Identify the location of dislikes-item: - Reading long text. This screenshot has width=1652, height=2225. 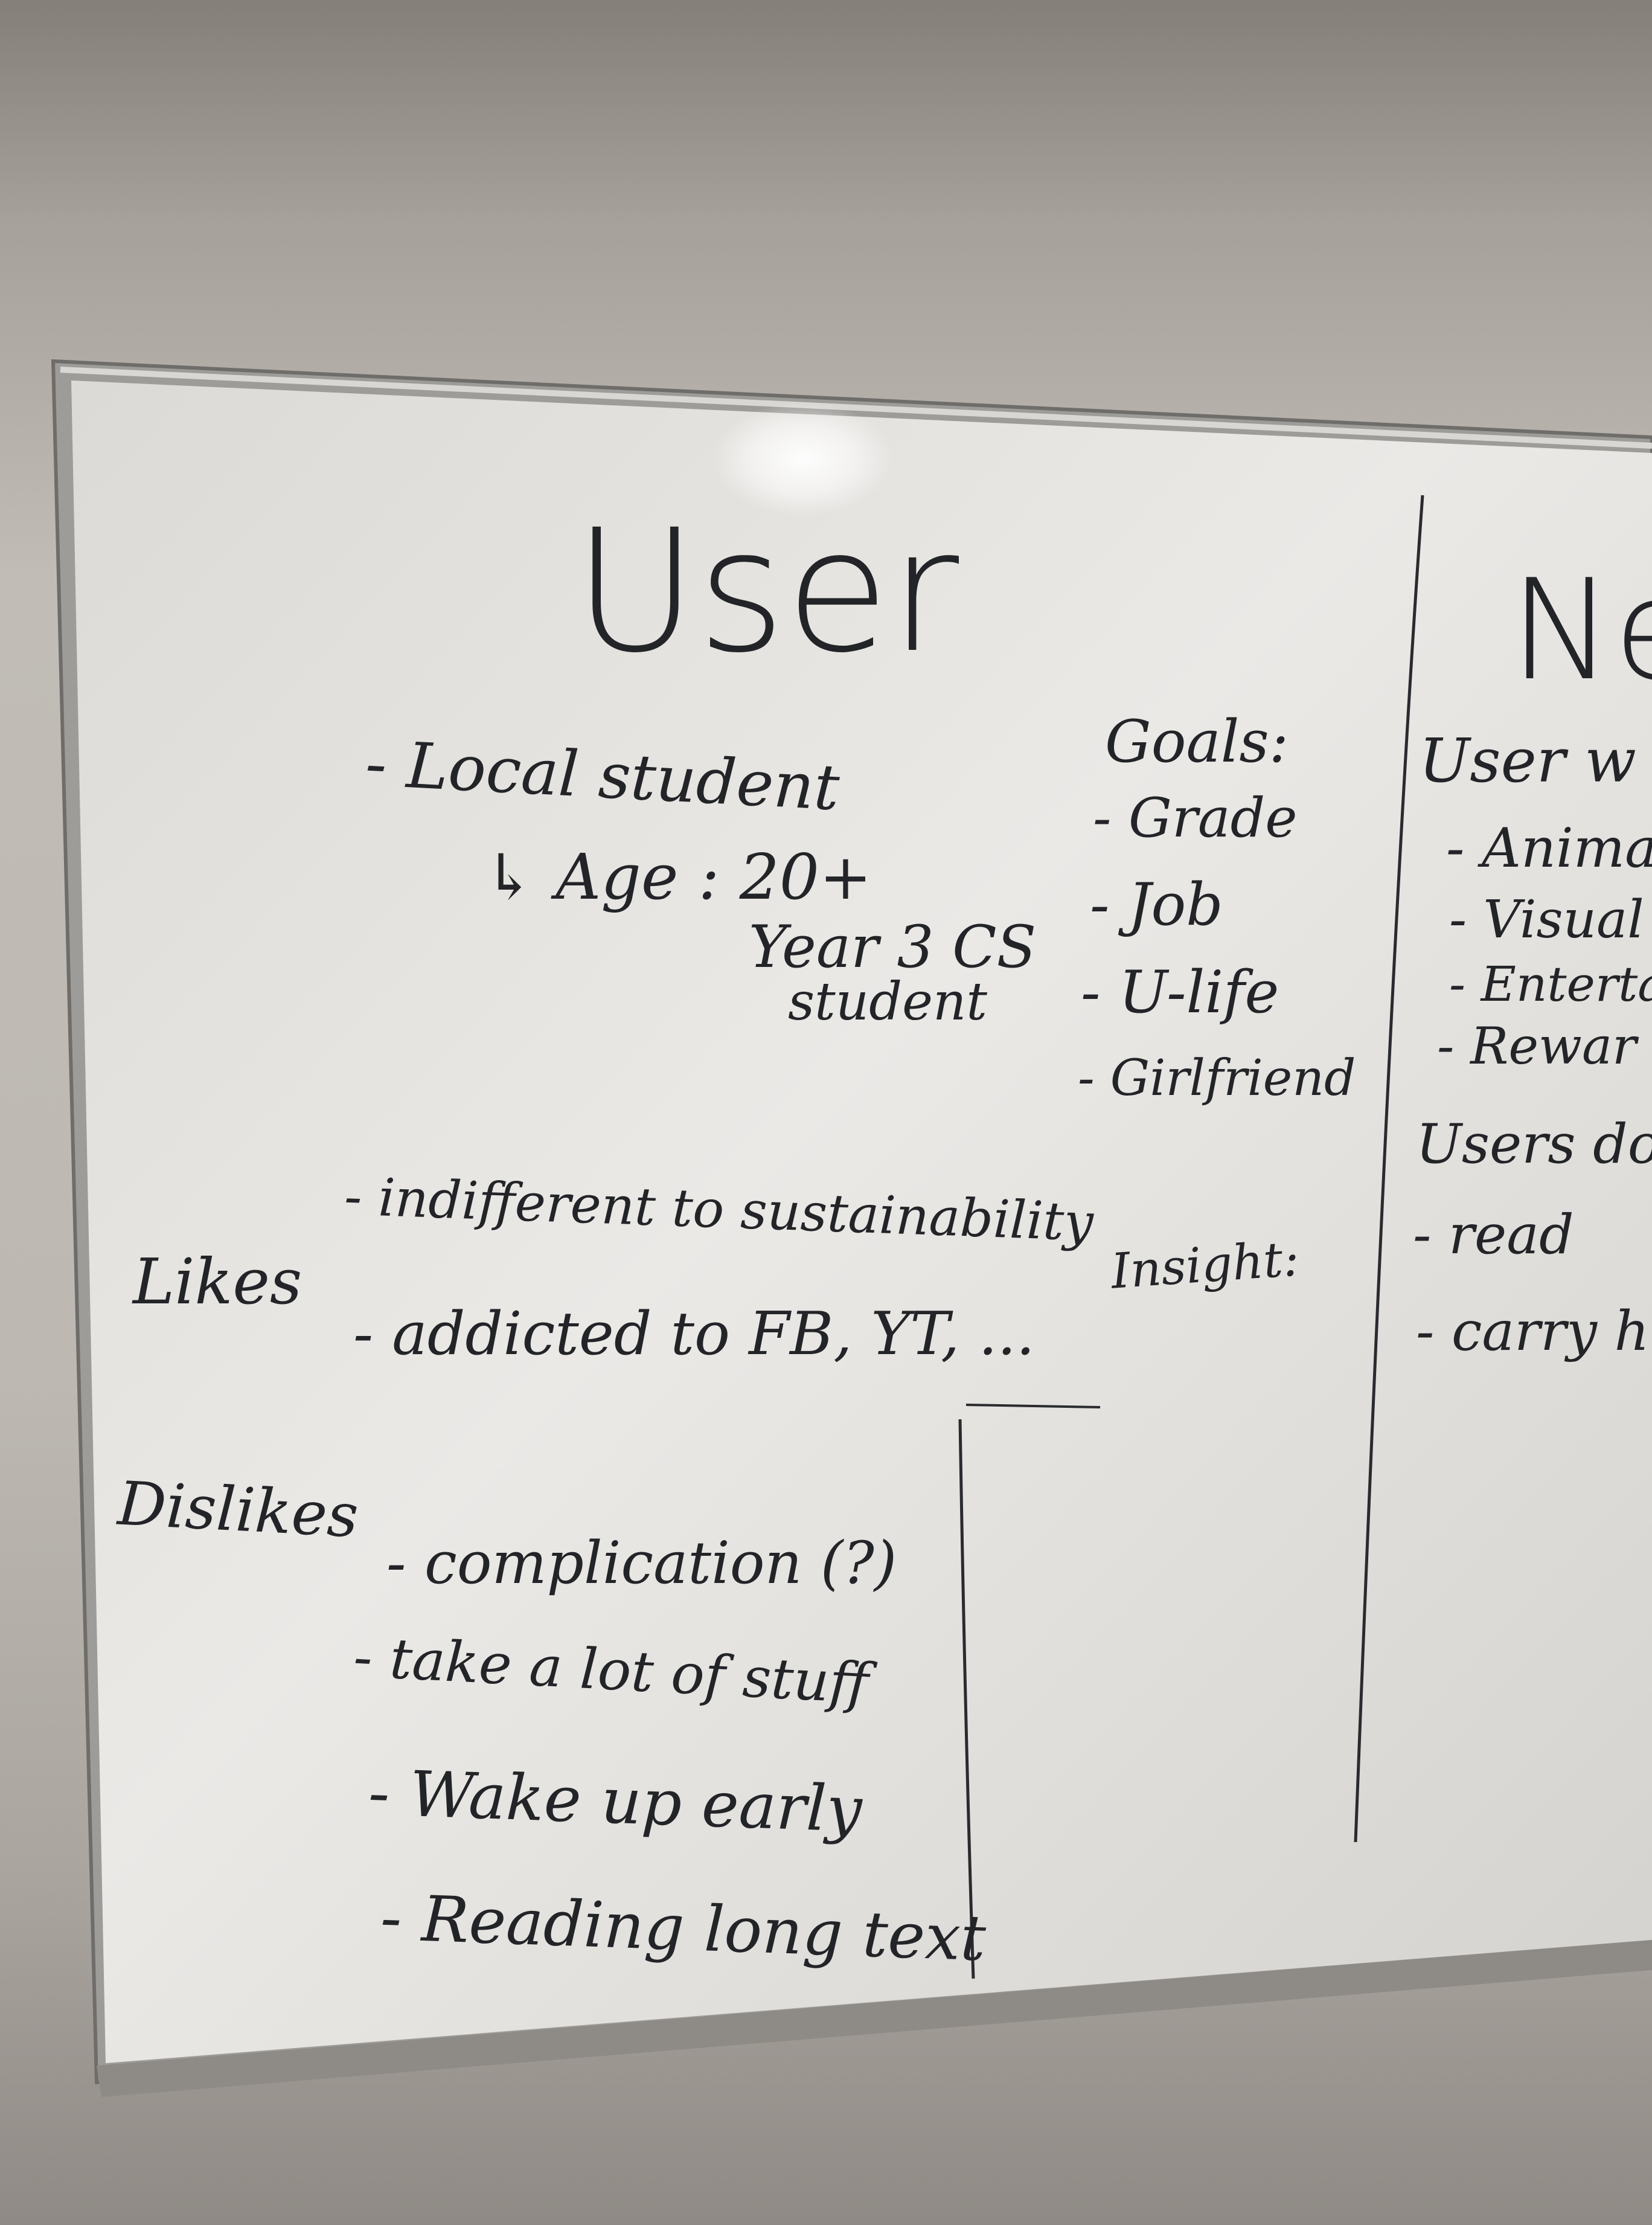
(683, 1928).